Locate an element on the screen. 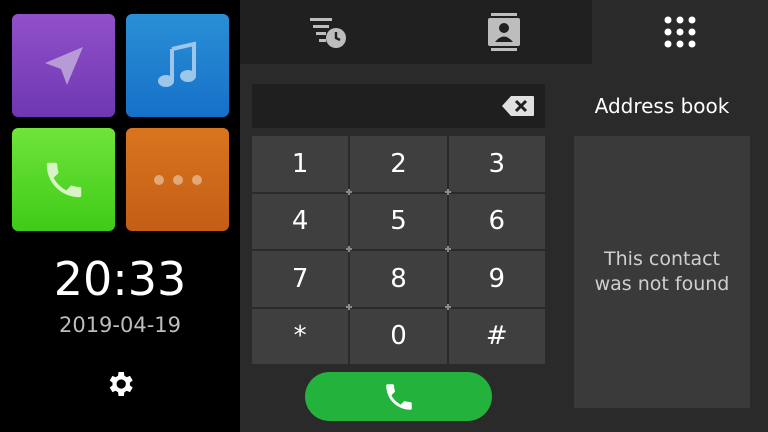 This screenshot has width=768, height=432. clock-date: 2019-04-19 is located at coordinates (120, 325).